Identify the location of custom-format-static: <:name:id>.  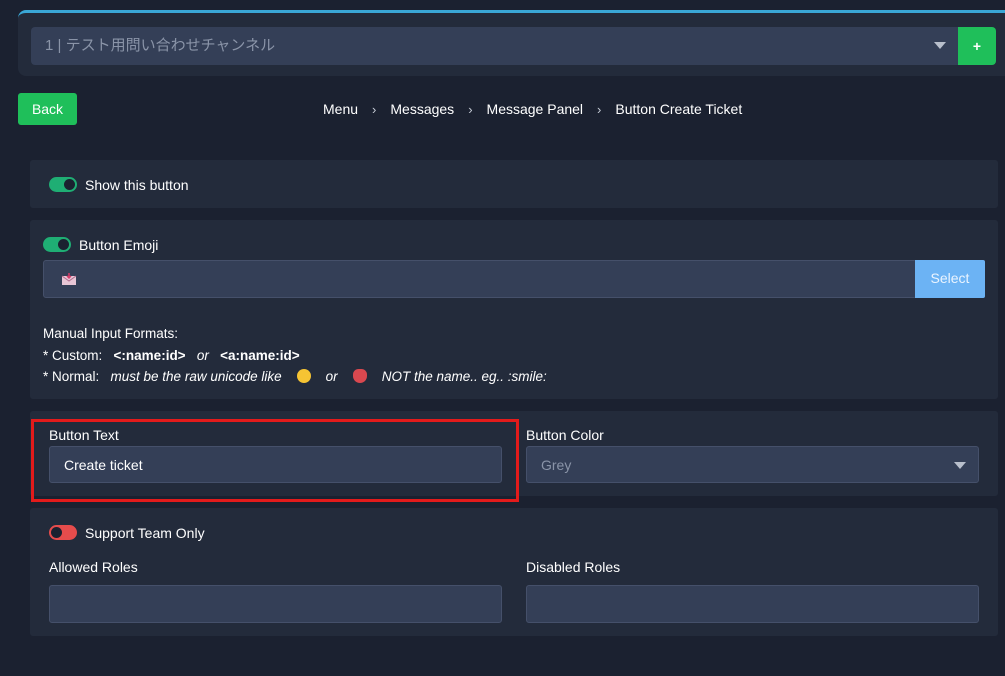
(149, 355).